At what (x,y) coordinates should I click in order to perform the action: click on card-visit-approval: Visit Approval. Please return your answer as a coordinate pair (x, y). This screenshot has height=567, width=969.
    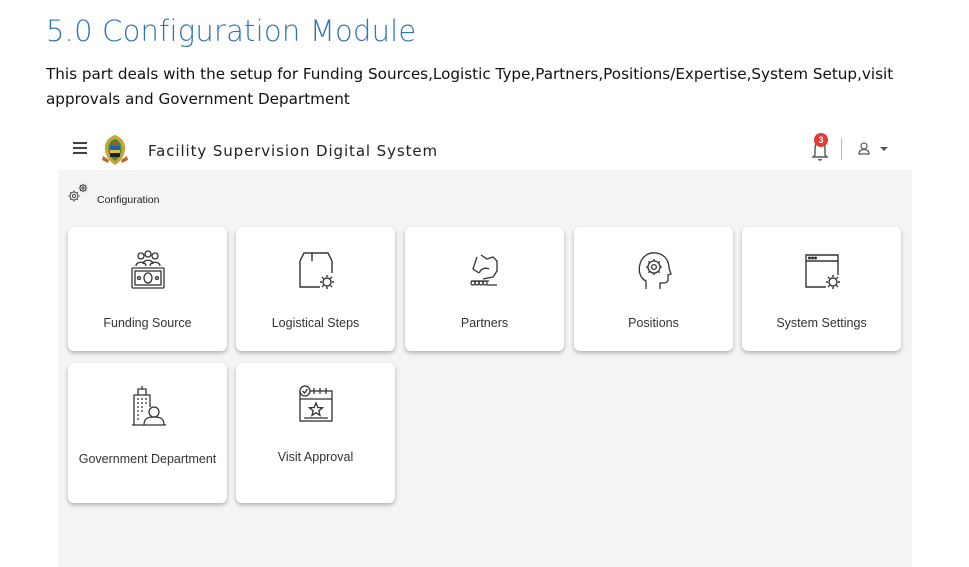
    Looking at the image, I should click on (315, 433).